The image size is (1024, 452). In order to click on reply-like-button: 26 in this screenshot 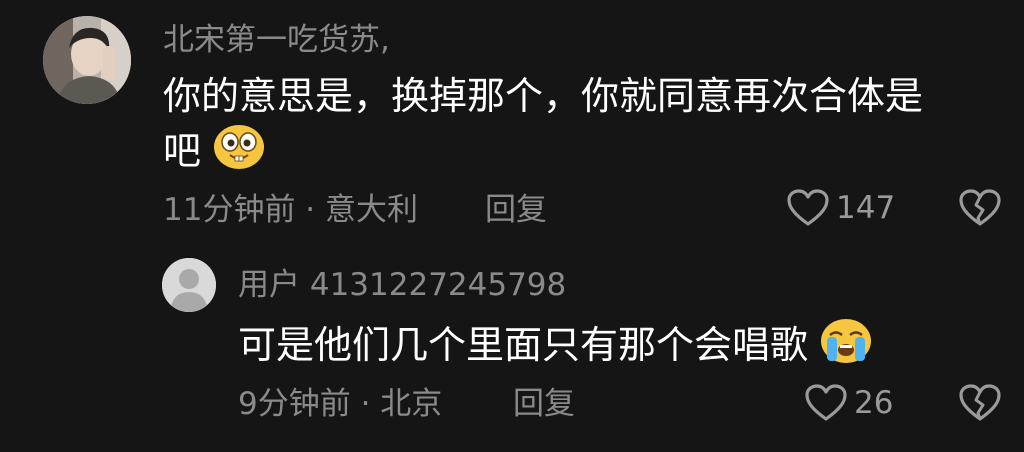, I will do `click(848, 403)`.